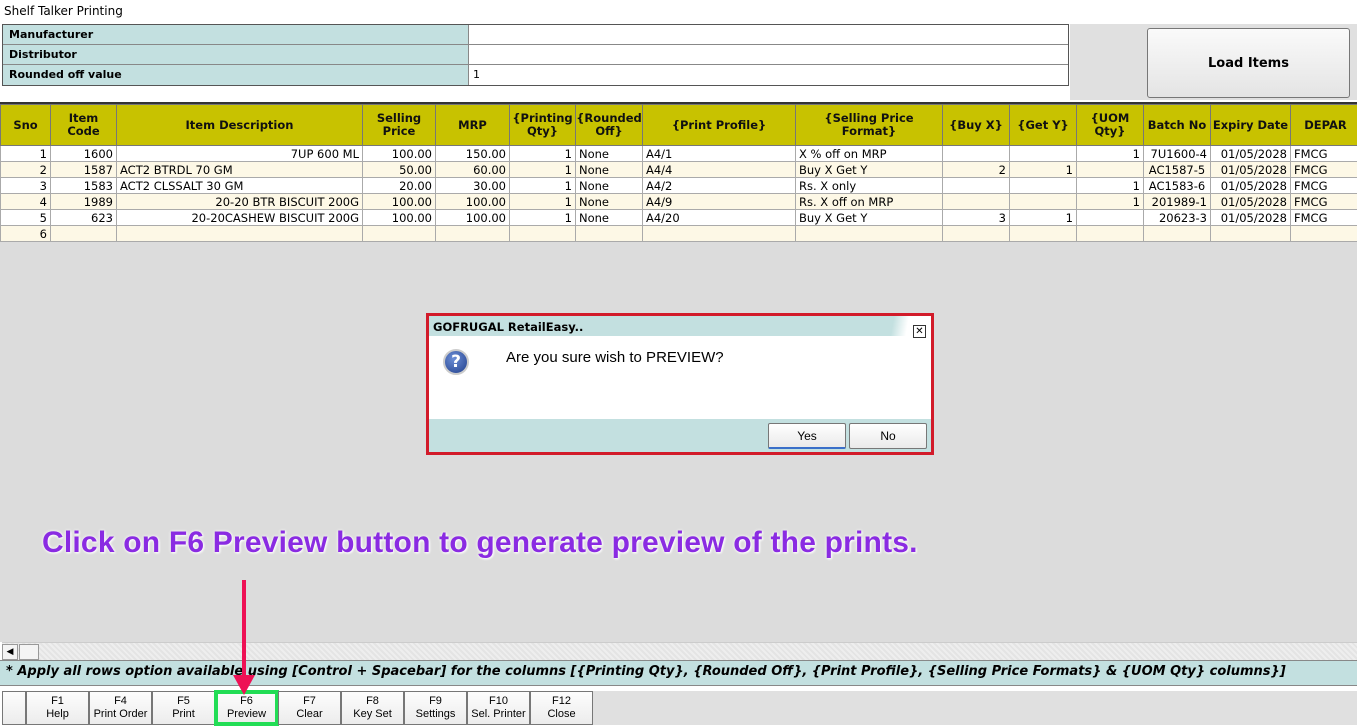 The width and height of the screenshot is (1357, 728). Describe the element at coordinates (1177, 185) in the screenshot. I see `table-cell: AC1583-6` at that location.